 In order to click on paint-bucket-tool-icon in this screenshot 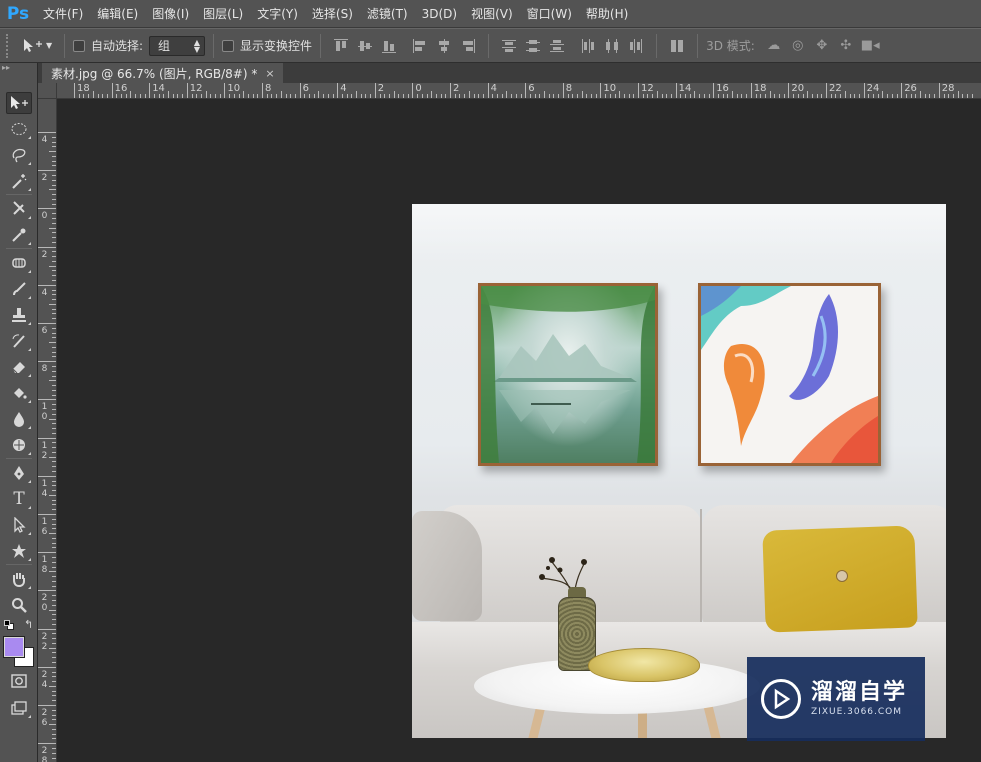, I will do `click(19, 393)`.